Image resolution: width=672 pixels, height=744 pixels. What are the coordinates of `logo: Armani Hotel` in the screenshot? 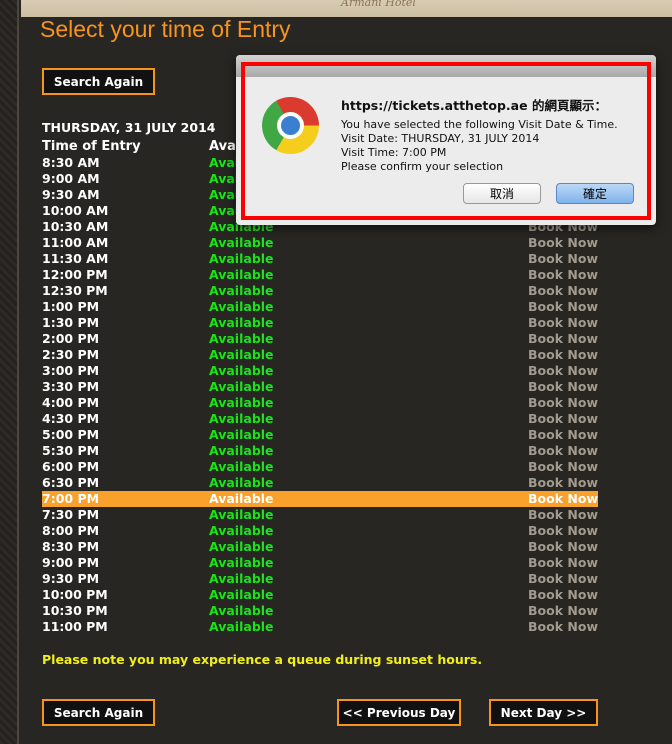 It's located at (378, 4).